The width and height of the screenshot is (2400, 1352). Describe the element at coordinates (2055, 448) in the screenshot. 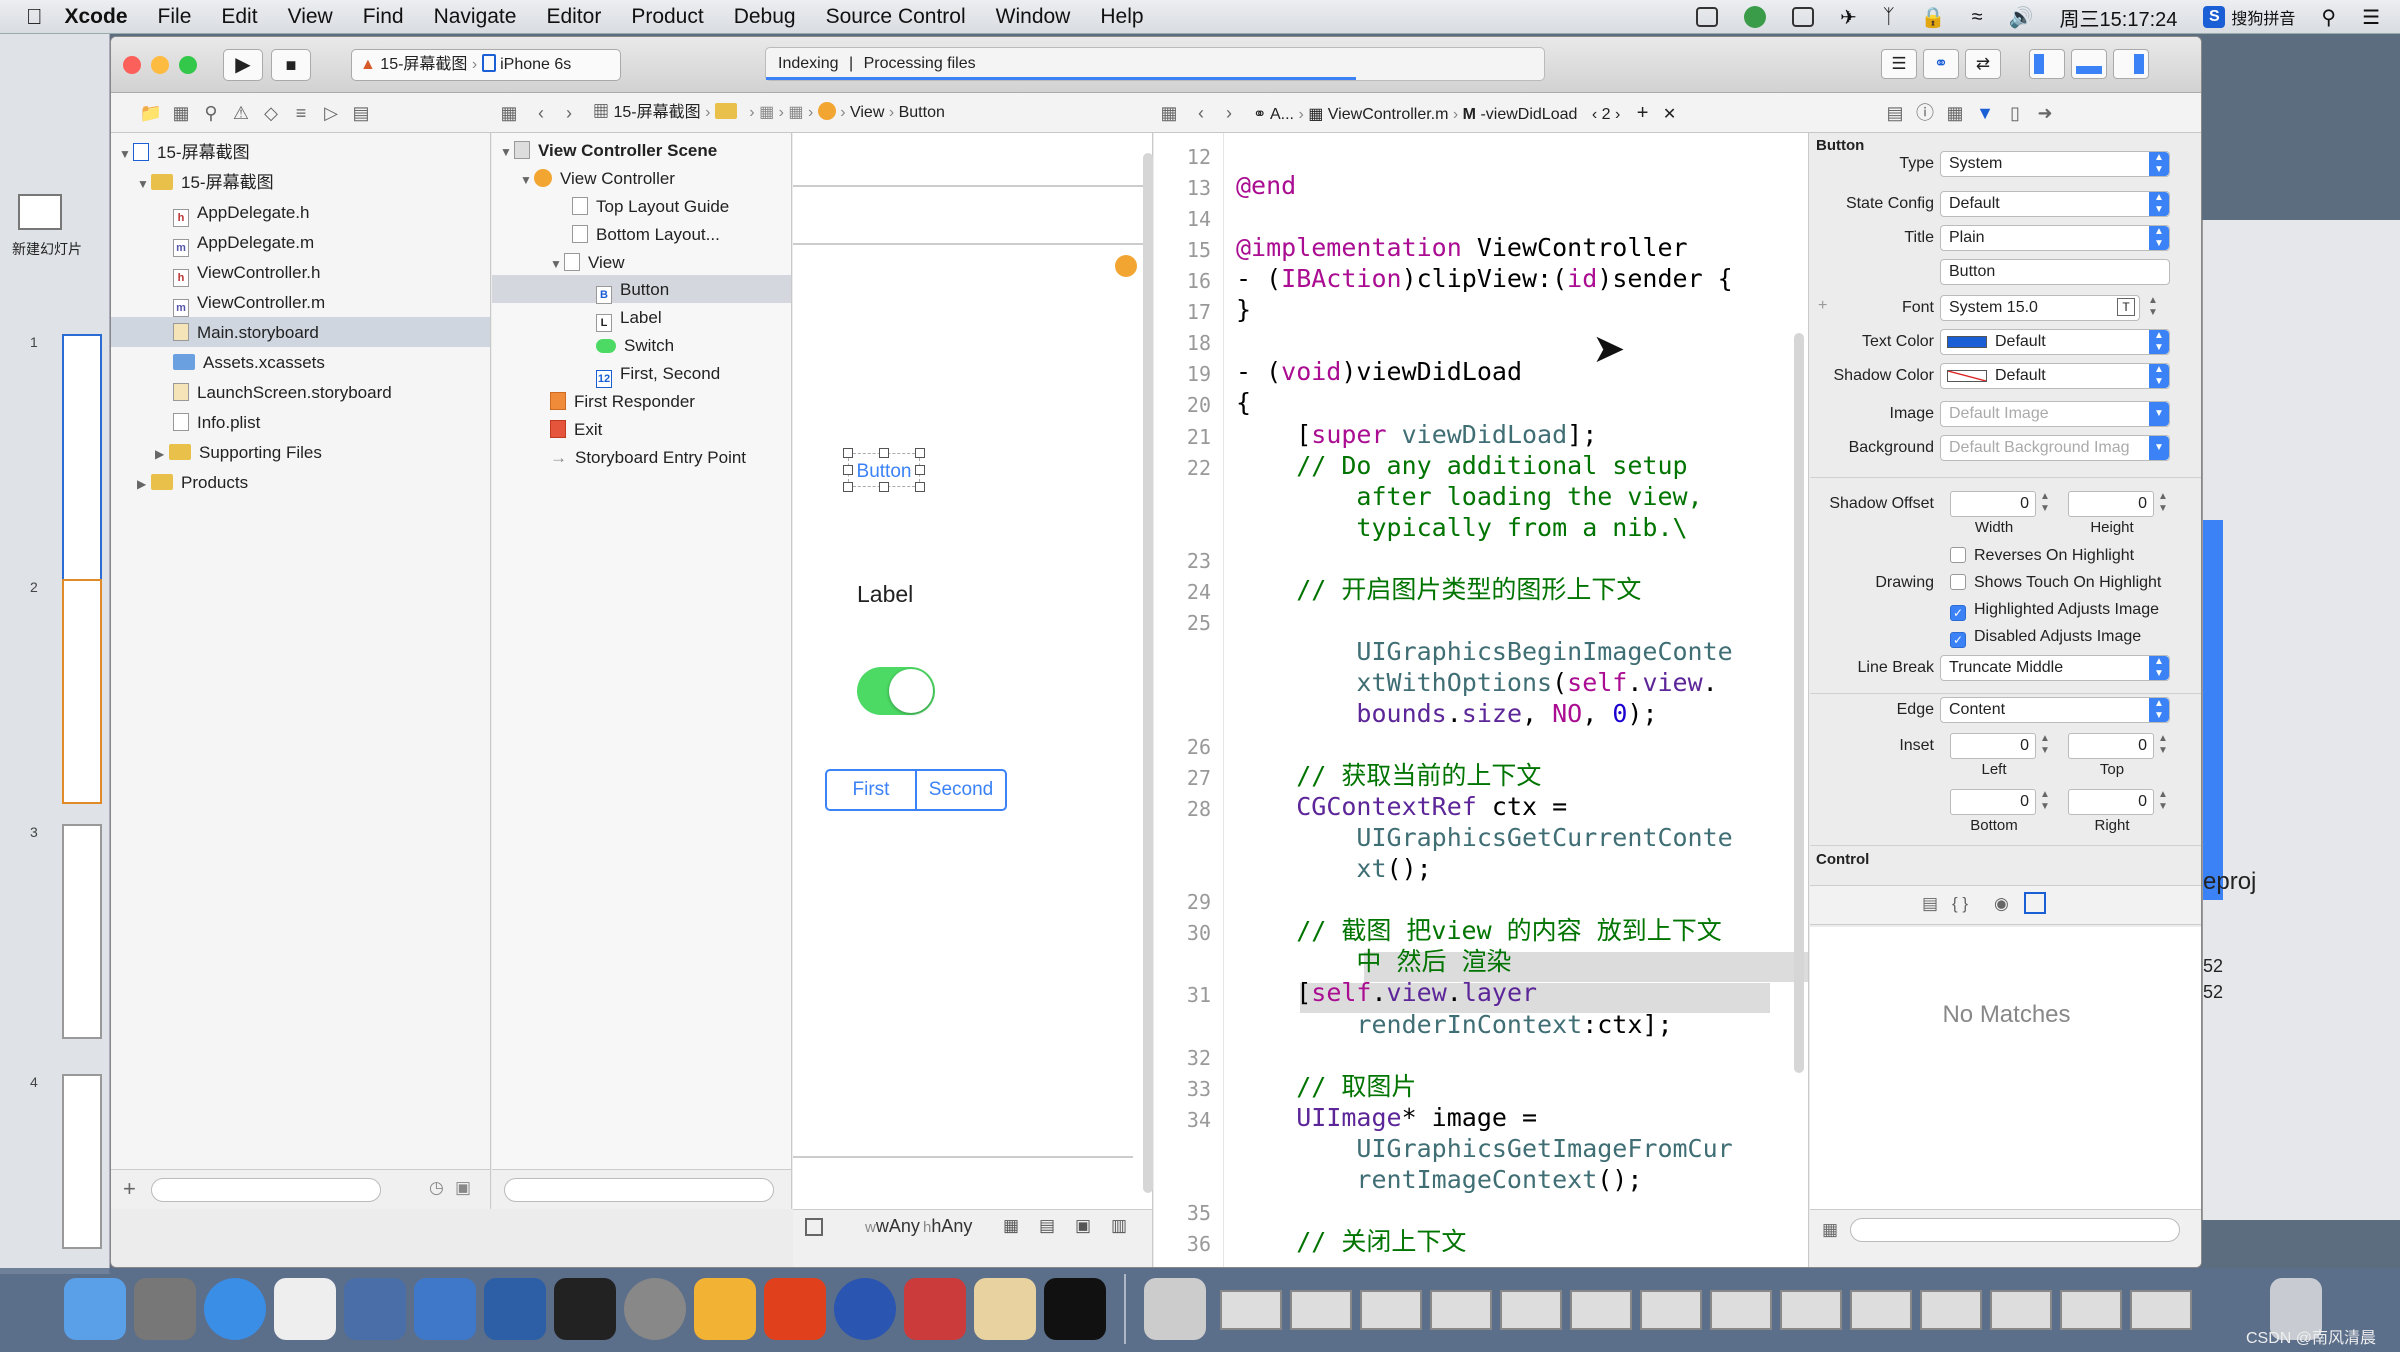

I see `background-combo: Default Background Imag ▼` at that location.